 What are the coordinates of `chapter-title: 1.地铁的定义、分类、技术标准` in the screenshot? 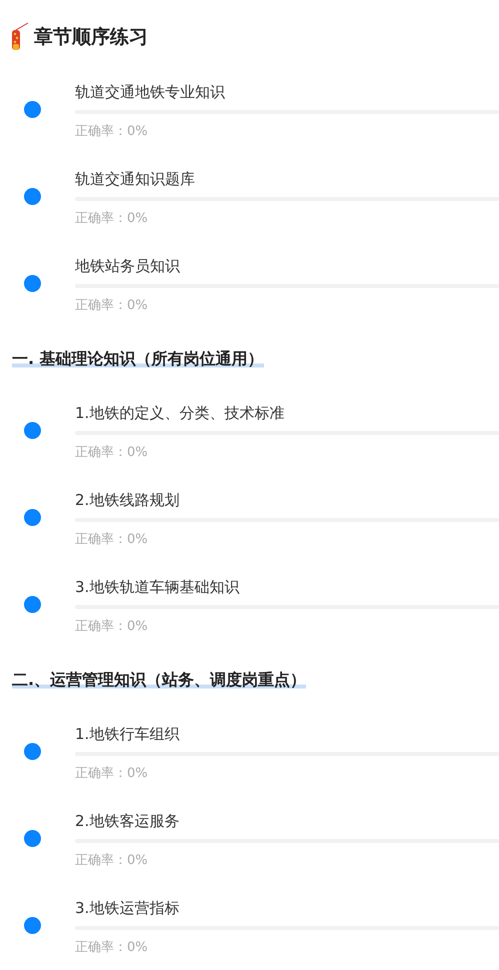 It's located at (287, 413).